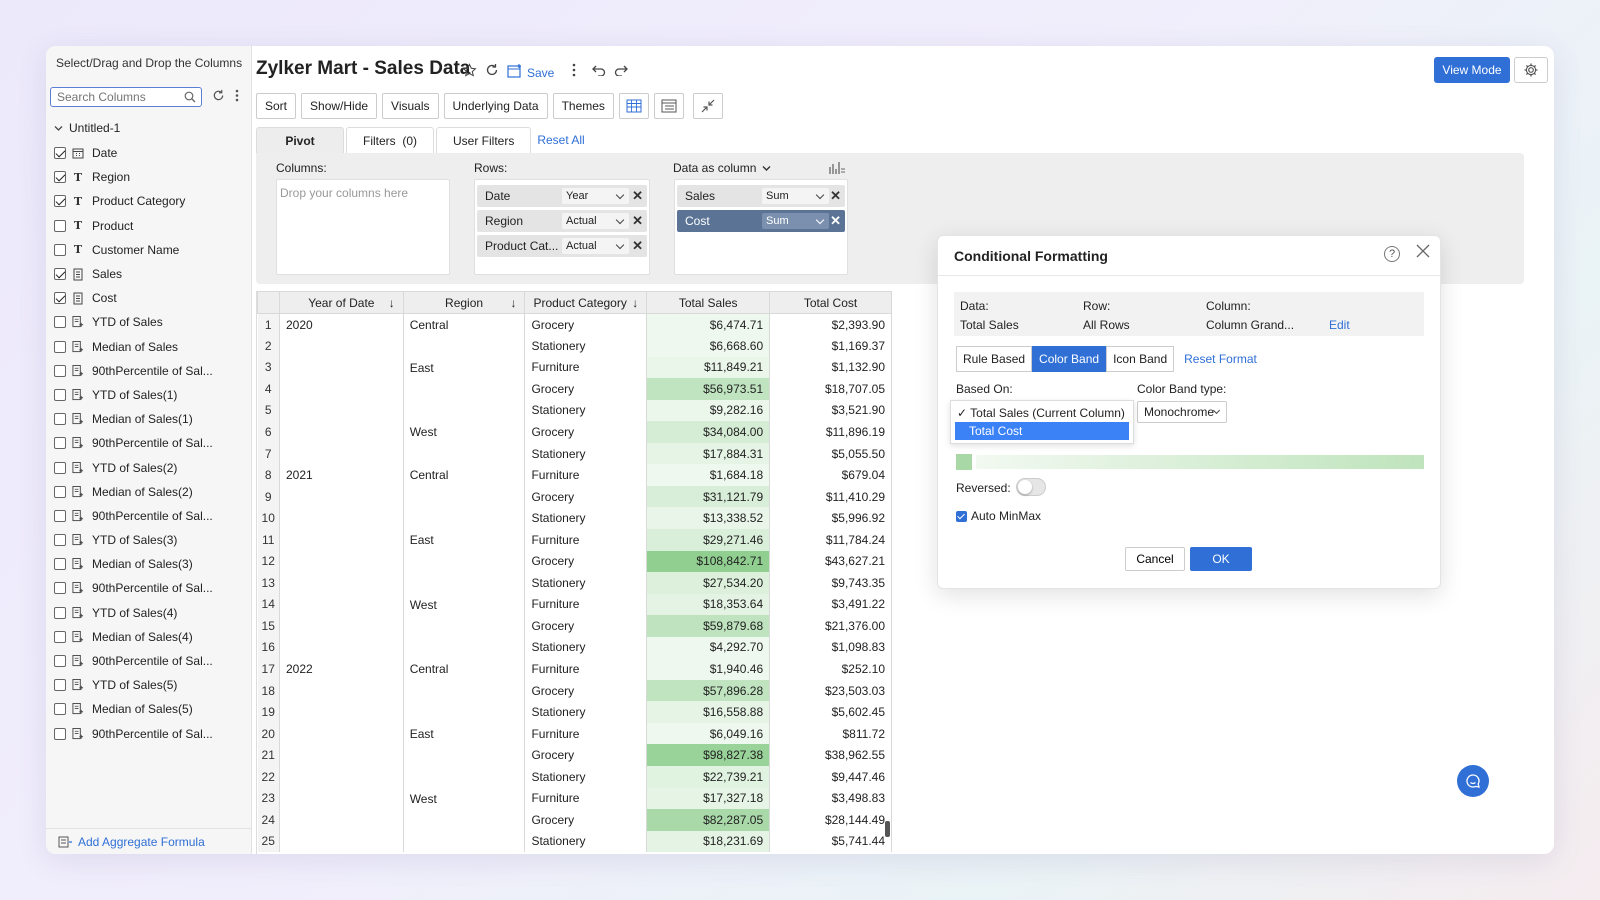 The image size is (1600, 900). I want to click on column-item: Median of Sales, so click(152, 347).